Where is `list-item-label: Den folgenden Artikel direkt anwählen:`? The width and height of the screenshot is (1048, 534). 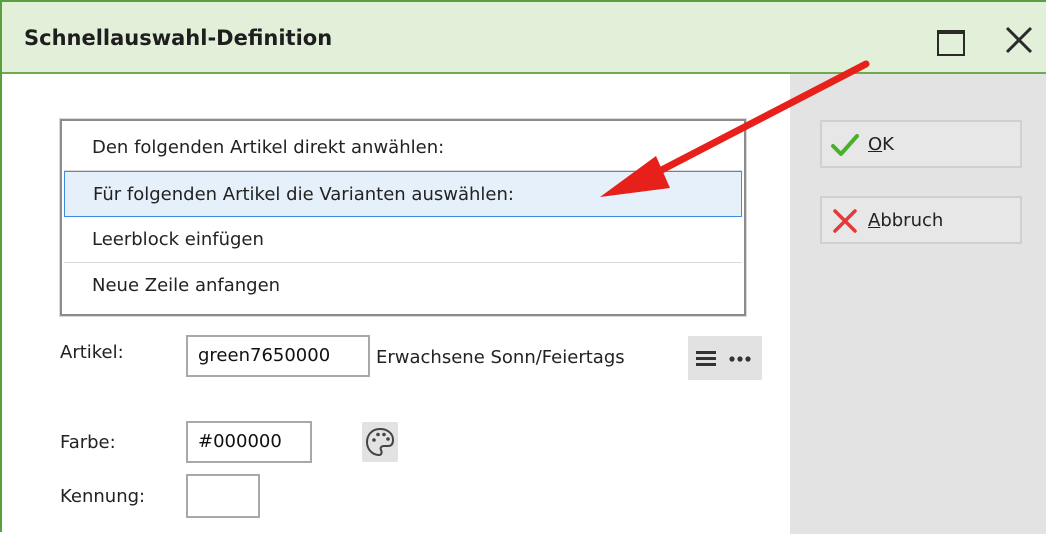 list-item-label: Den folgenden Artikel direkt anwählen: is located at coordinates (268, 147).